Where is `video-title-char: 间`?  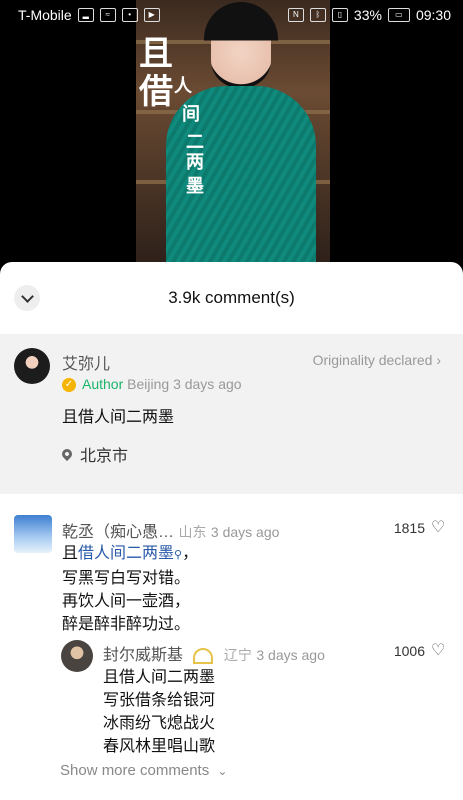
video-title-char: 间 is located at coordinates (191, 114).